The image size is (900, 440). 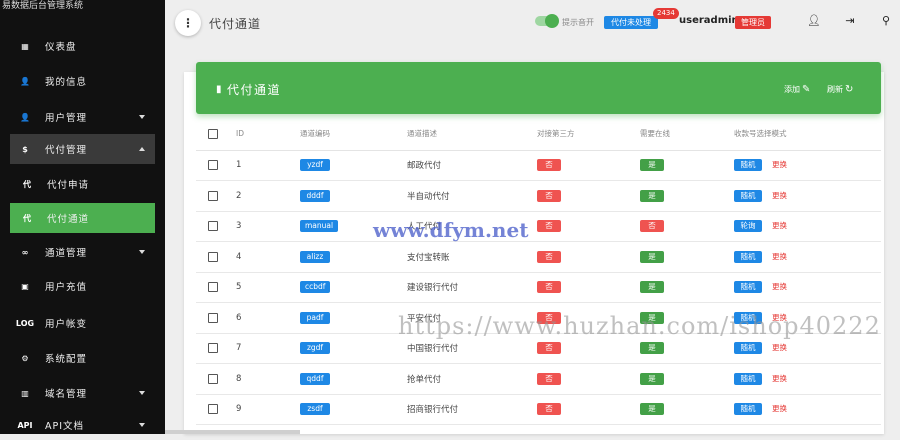 What do you see at coordinates (43, 6) in the screenshot?
I see `brand-title: 易数据后台管理系统` at bounding box center [43, 6].